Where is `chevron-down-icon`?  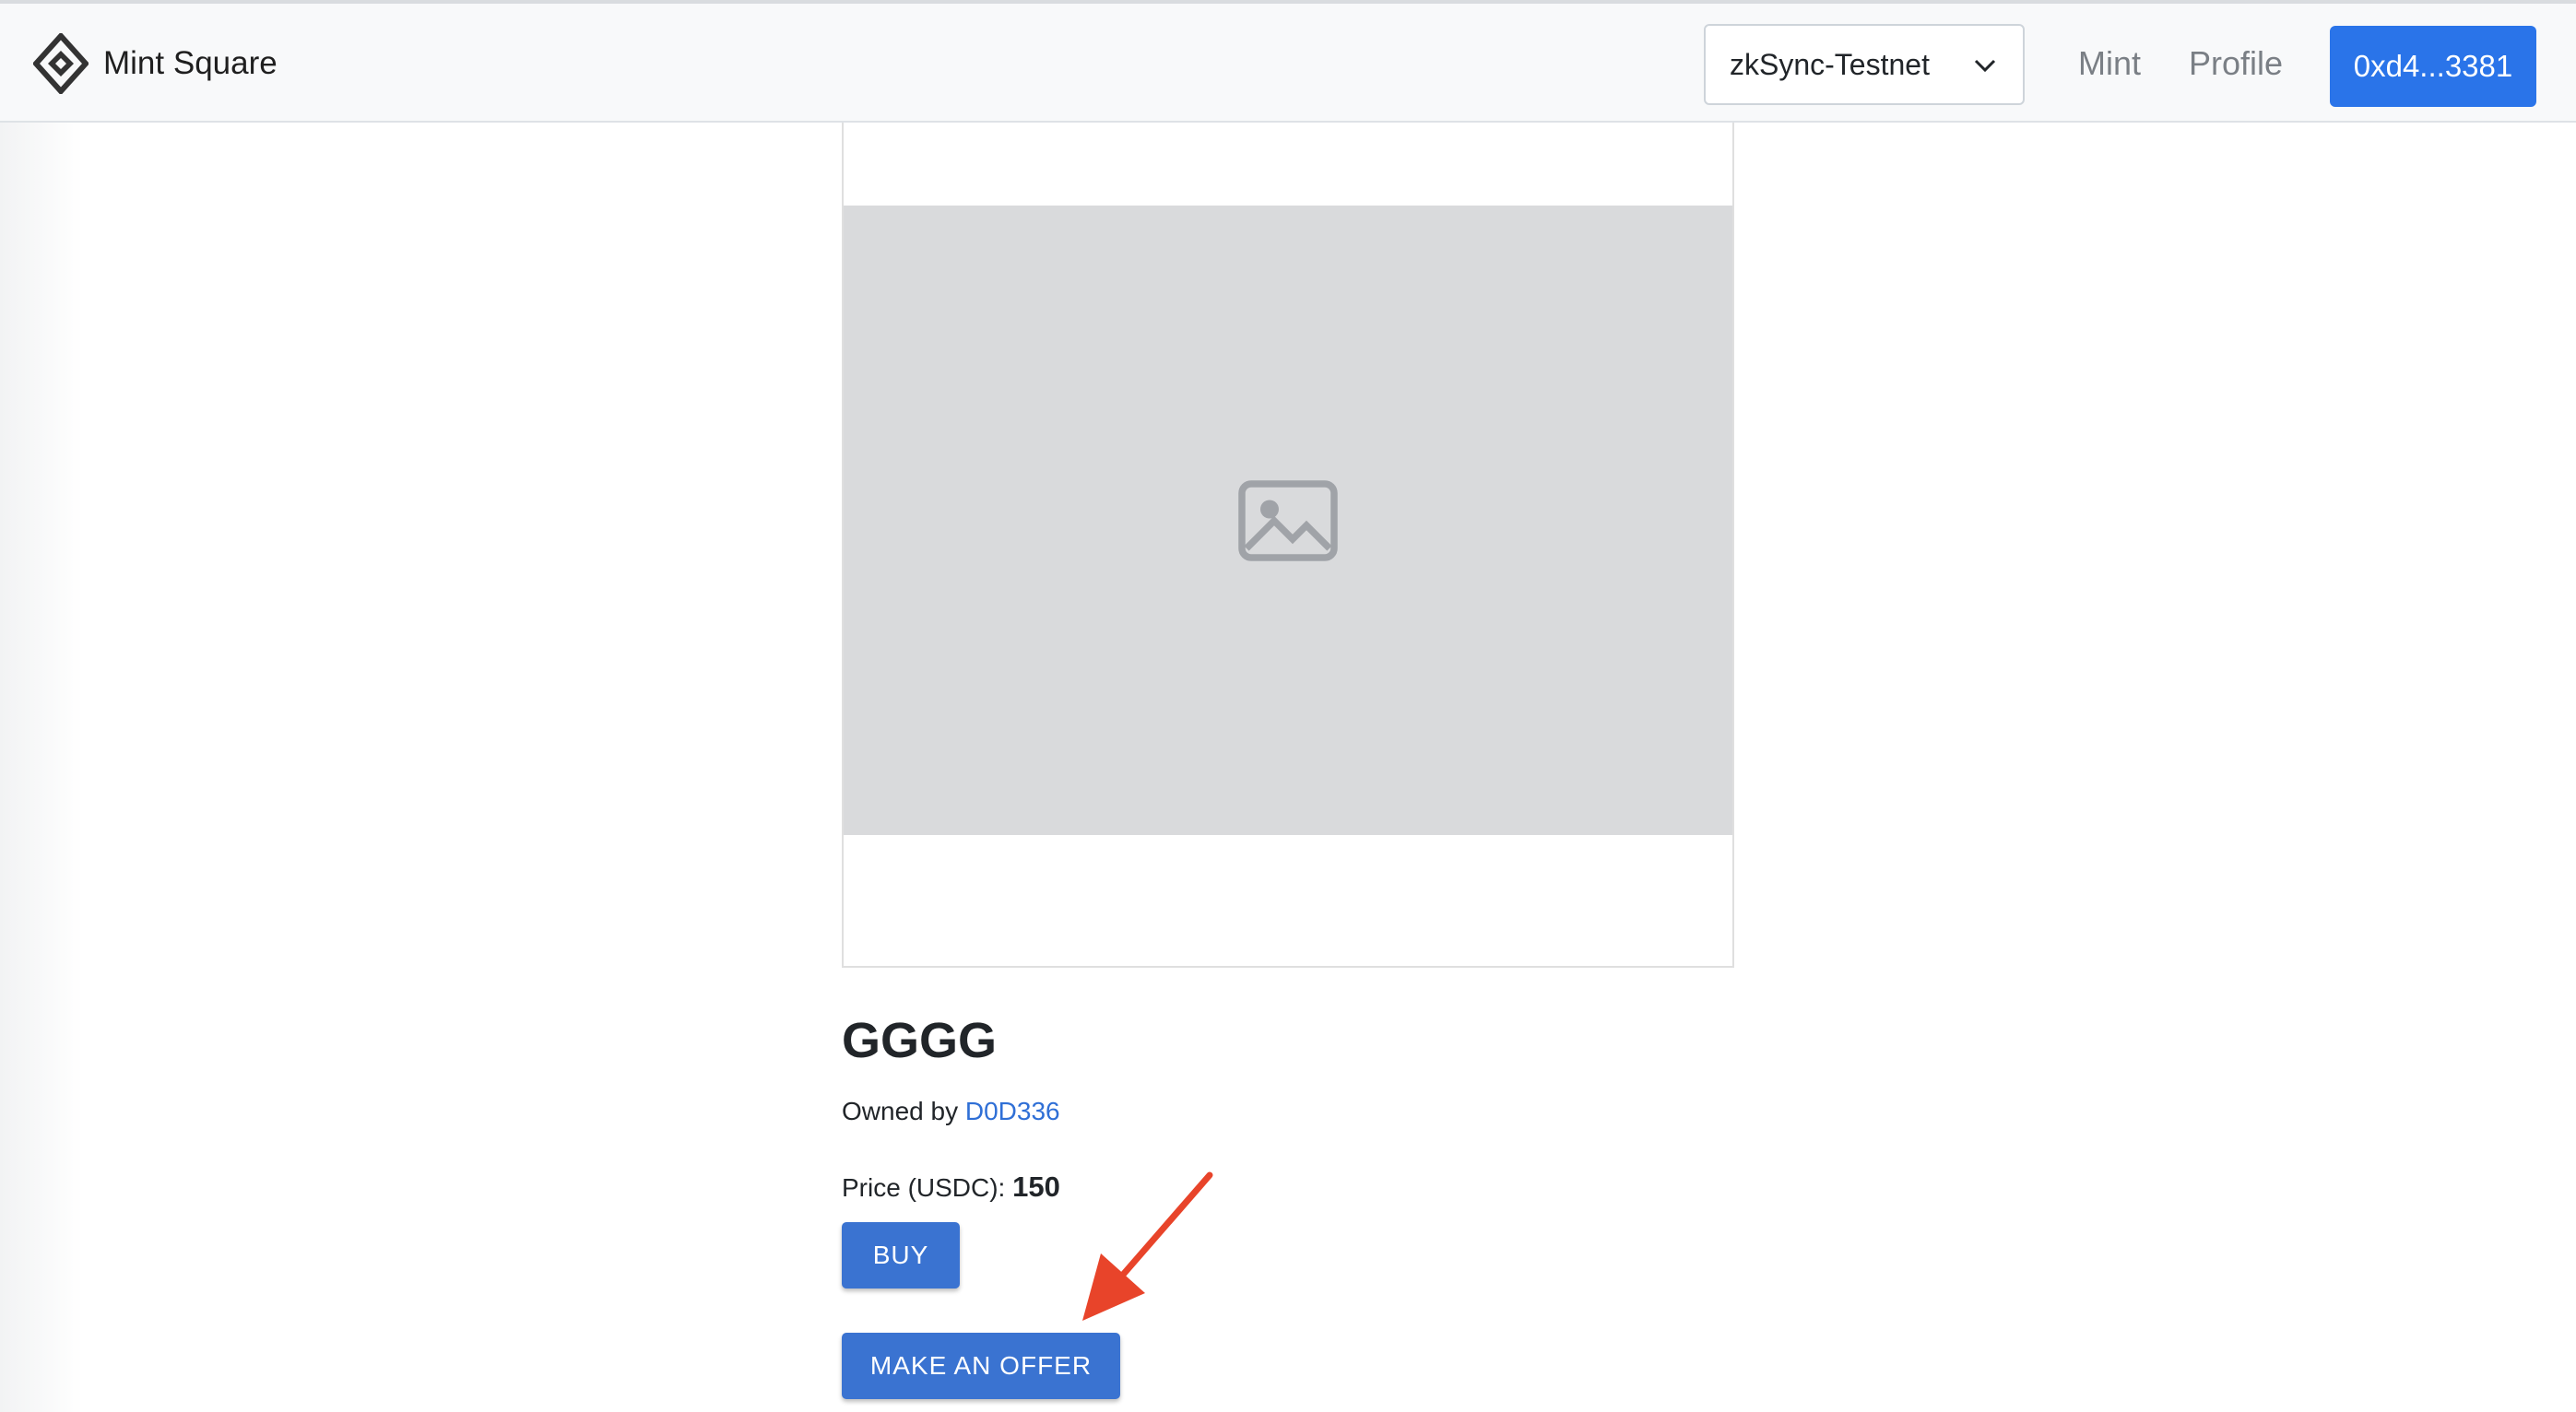
chevron-down-icon is located at coordinates (1985, 66).